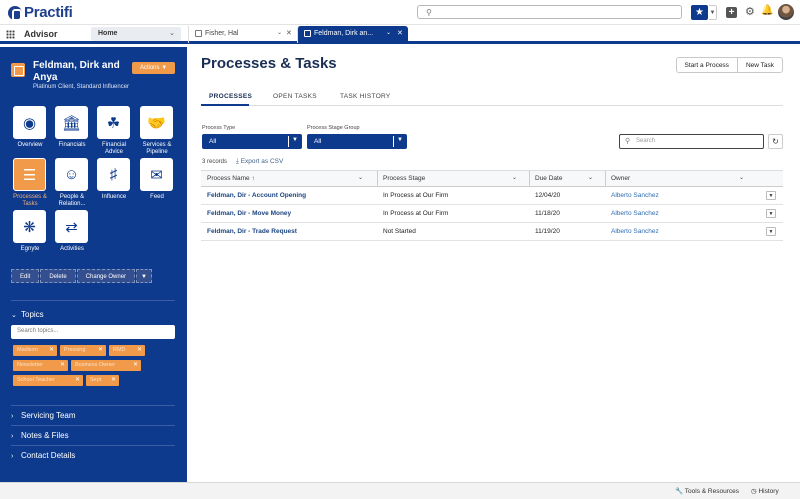 The image size is (800, 499). Describe the element at coordinates (25, 276) in the screenshot. I see `edit-button: Edit` at that location.